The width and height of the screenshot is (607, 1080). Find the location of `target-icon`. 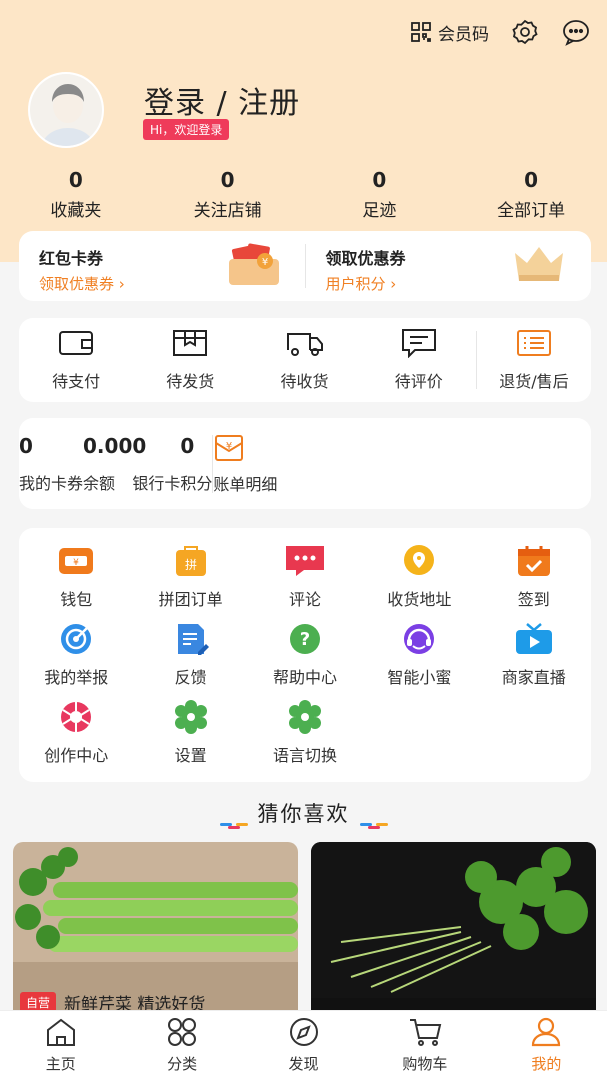

target-icon is located at coordinates (76, 639).